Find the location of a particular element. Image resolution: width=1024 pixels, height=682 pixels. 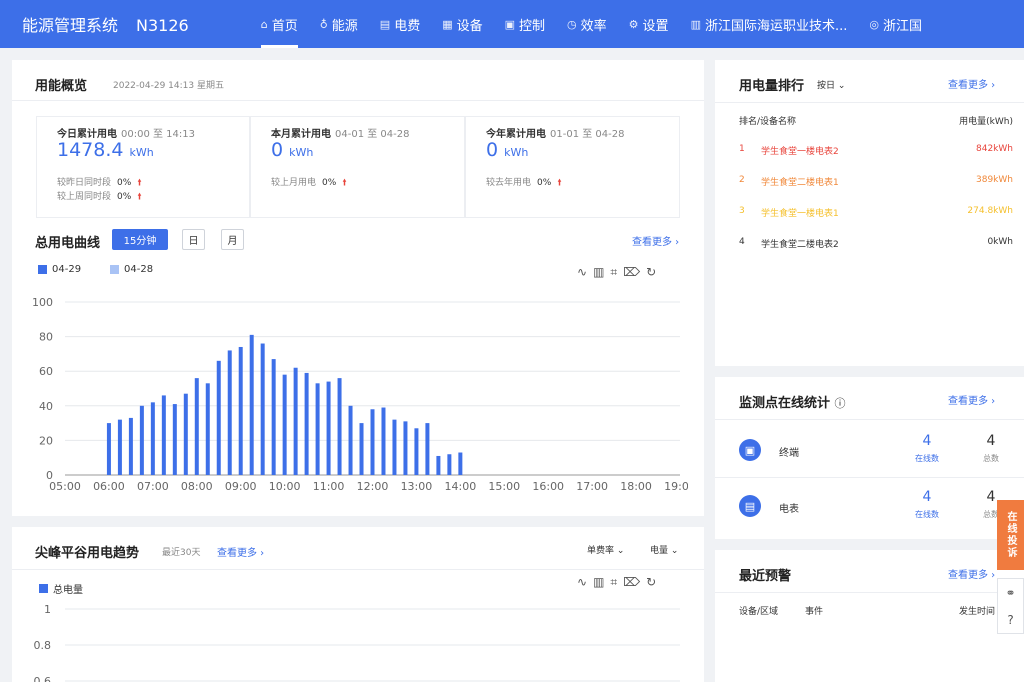

interval-15min-button: 15分钟 is located at coordinates (140, 239).